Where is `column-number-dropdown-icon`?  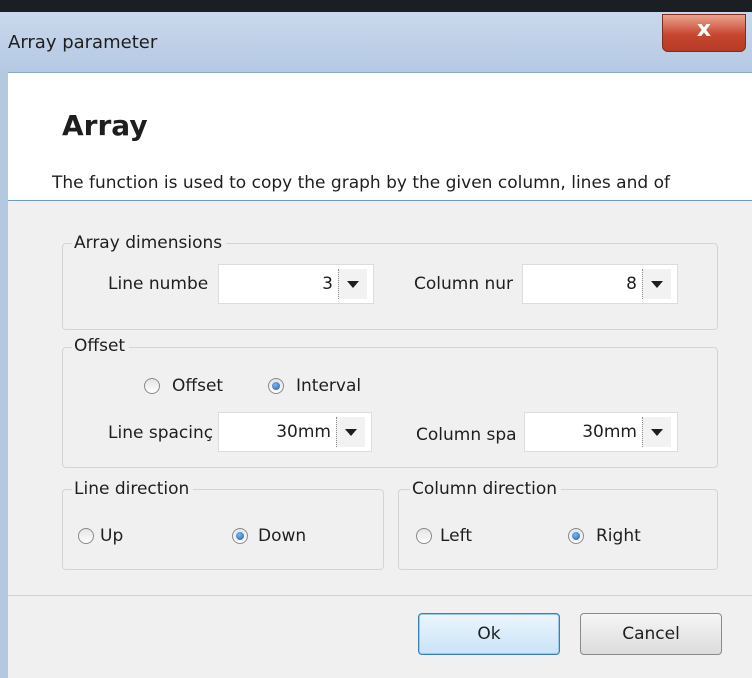
column-number-dropdown-icon is located at coordinates (656, 284).